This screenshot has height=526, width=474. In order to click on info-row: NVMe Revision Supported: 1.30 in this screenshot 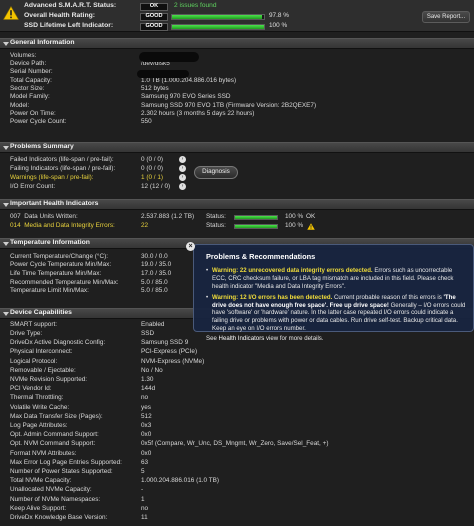, I will do `click(237, 380)`.